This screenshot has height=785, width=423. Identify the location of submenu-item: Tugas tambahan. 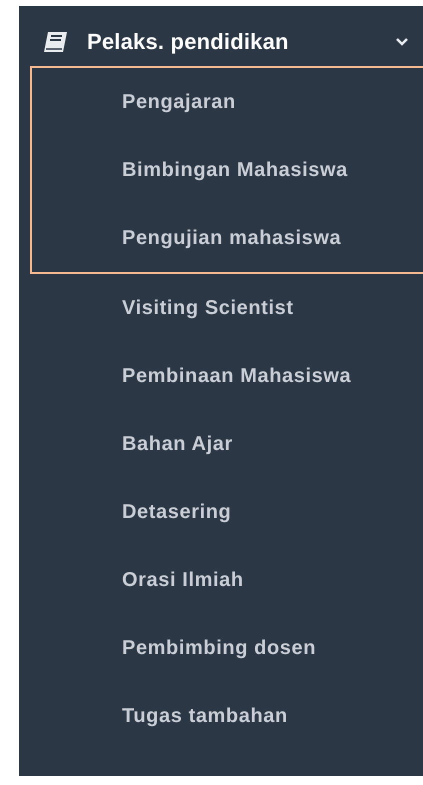
(221, 716).